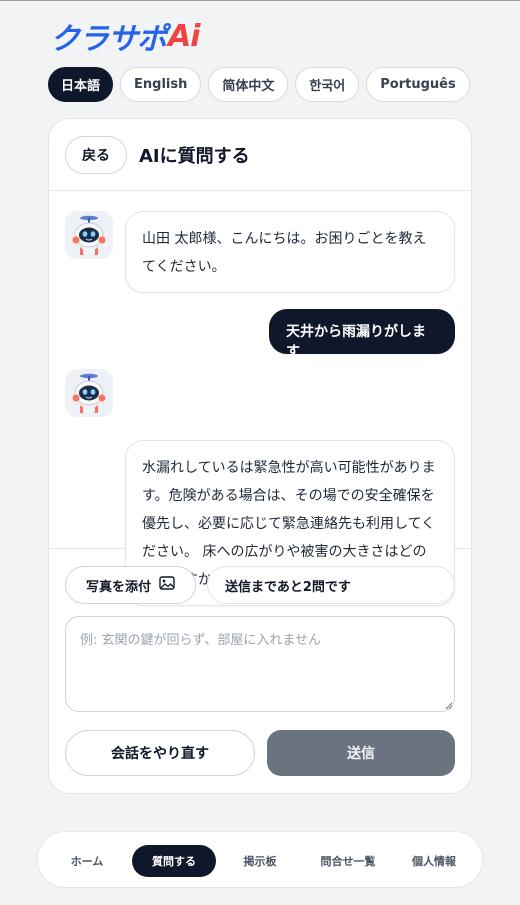 Image resolution: width=520 pixels, height=905 pixels. What do you see at coordinates (449, 706) in the screenshot?
I see `resize-handle-icon` at bounding box center [449, 706].